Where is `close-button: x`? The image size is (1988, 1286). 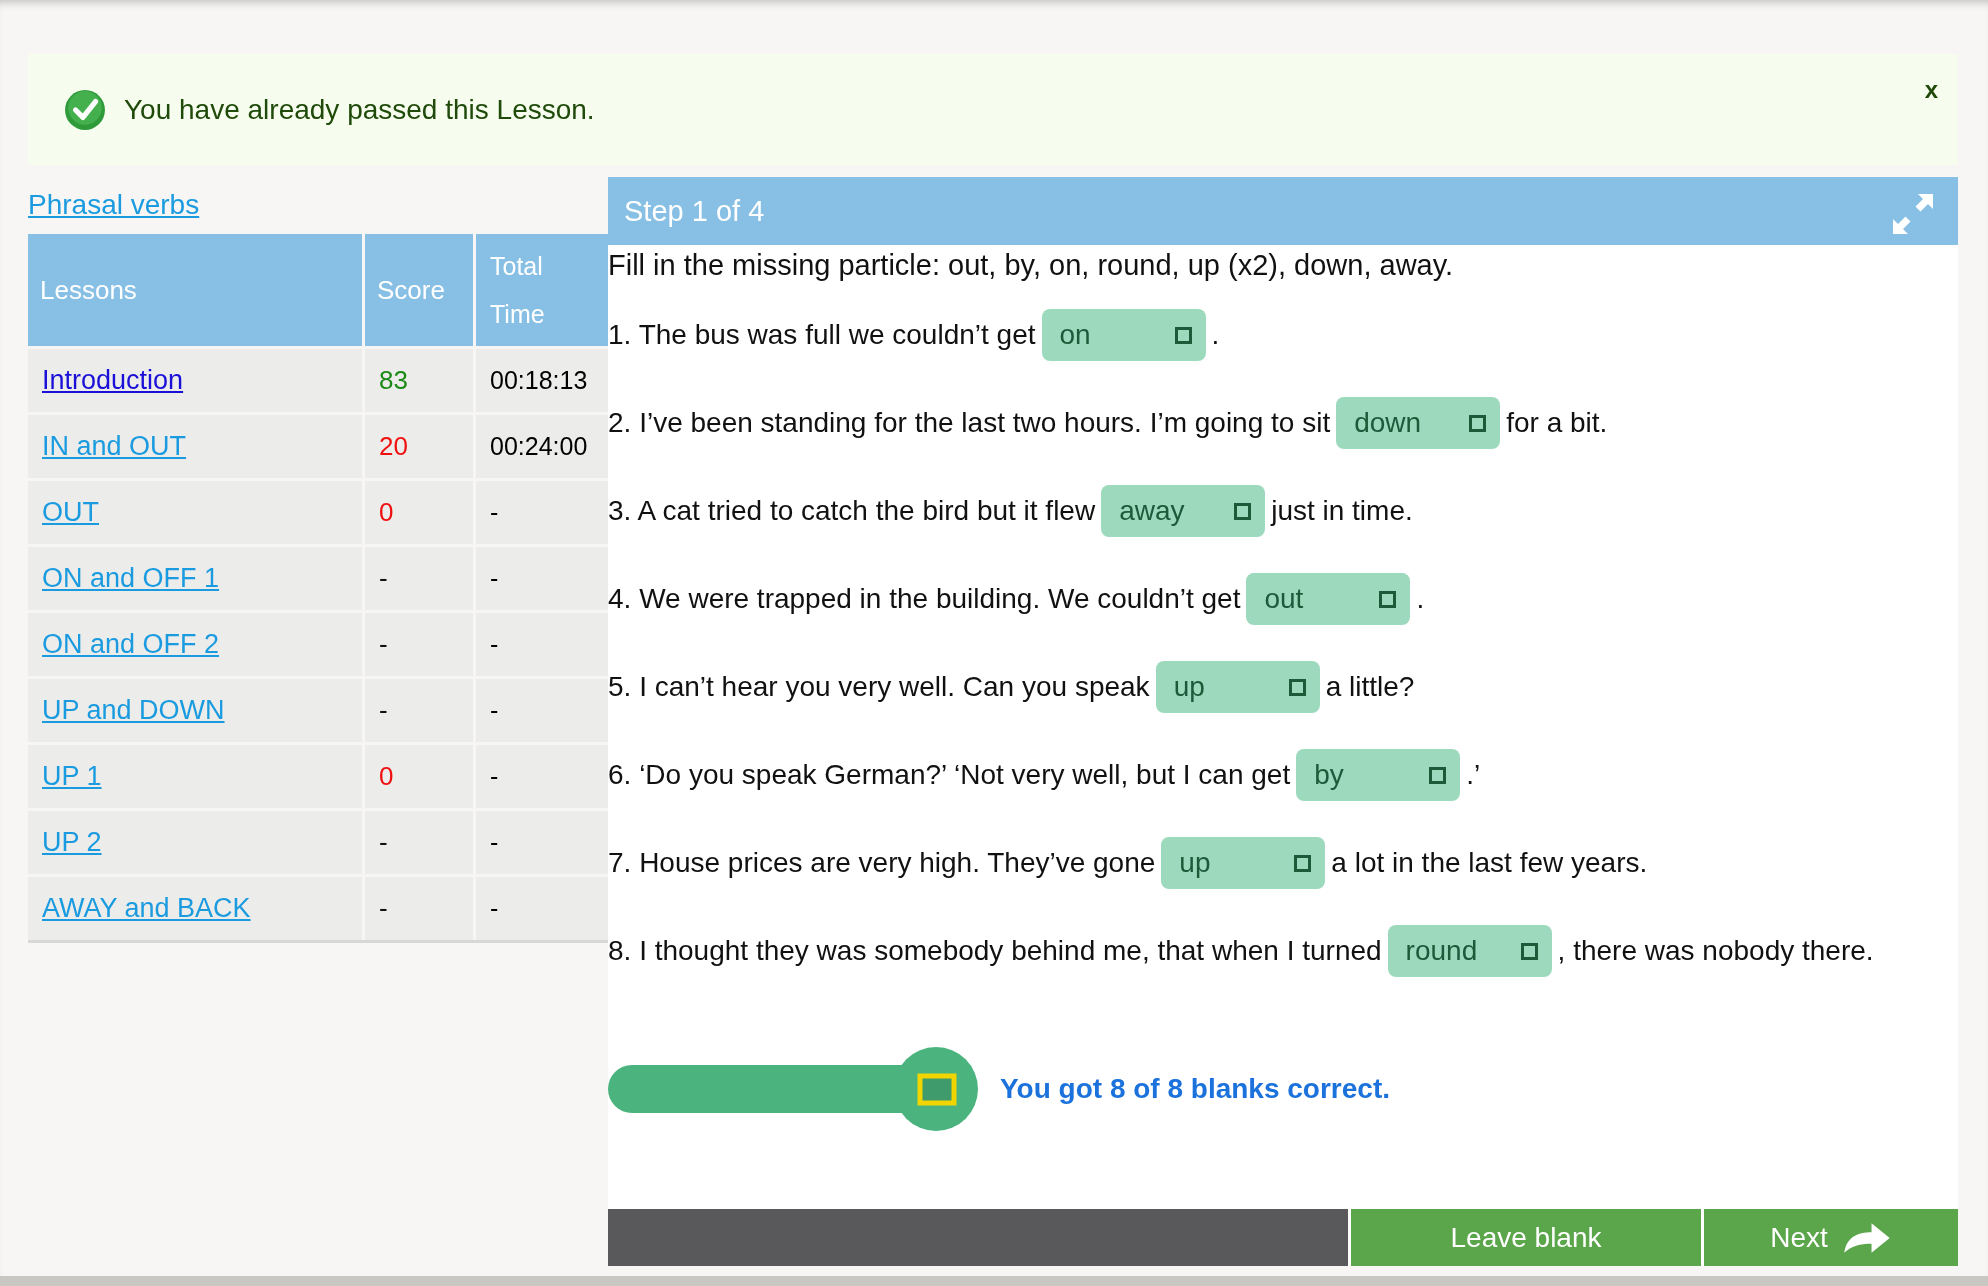 close-button: x is located at coordinates (1931, 90).